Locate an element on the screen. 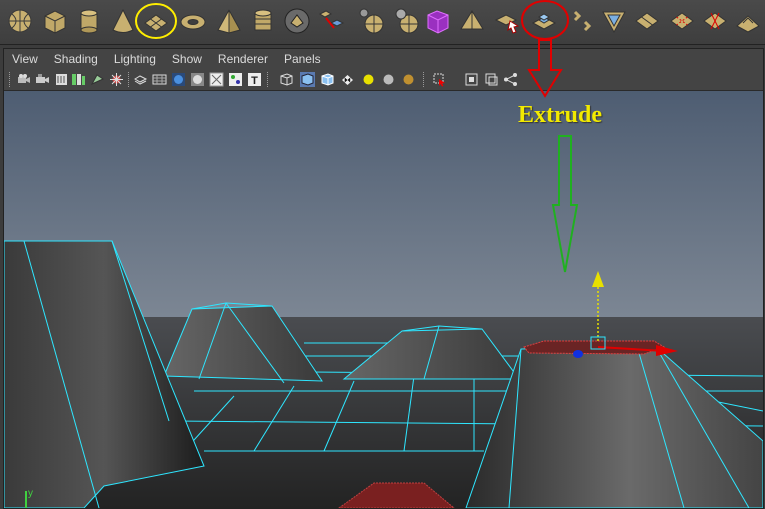  smooth-shade-icon is located at coordinates (178, 79).